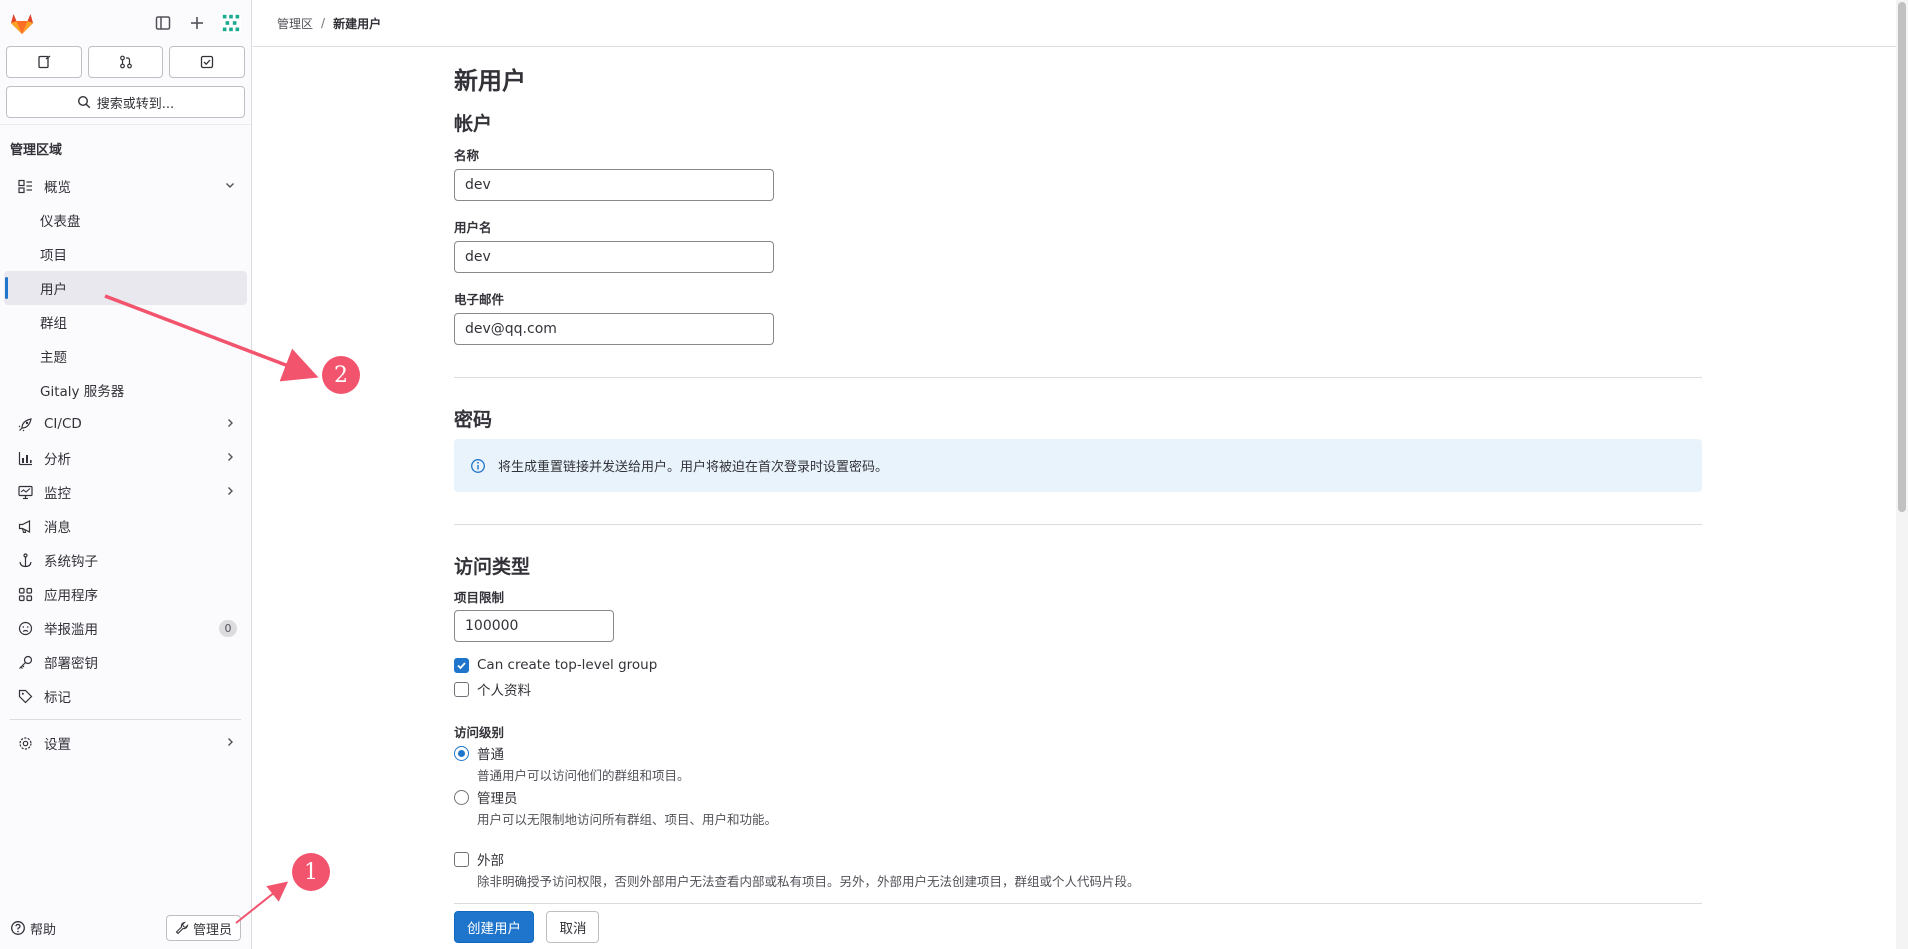 This screenshot has width=1908, height=949. What do you see at coordinates (125, 492) in the screenshot?
I see `sidebar-item-monitoring: 监控` at bounding box center [125, 492].